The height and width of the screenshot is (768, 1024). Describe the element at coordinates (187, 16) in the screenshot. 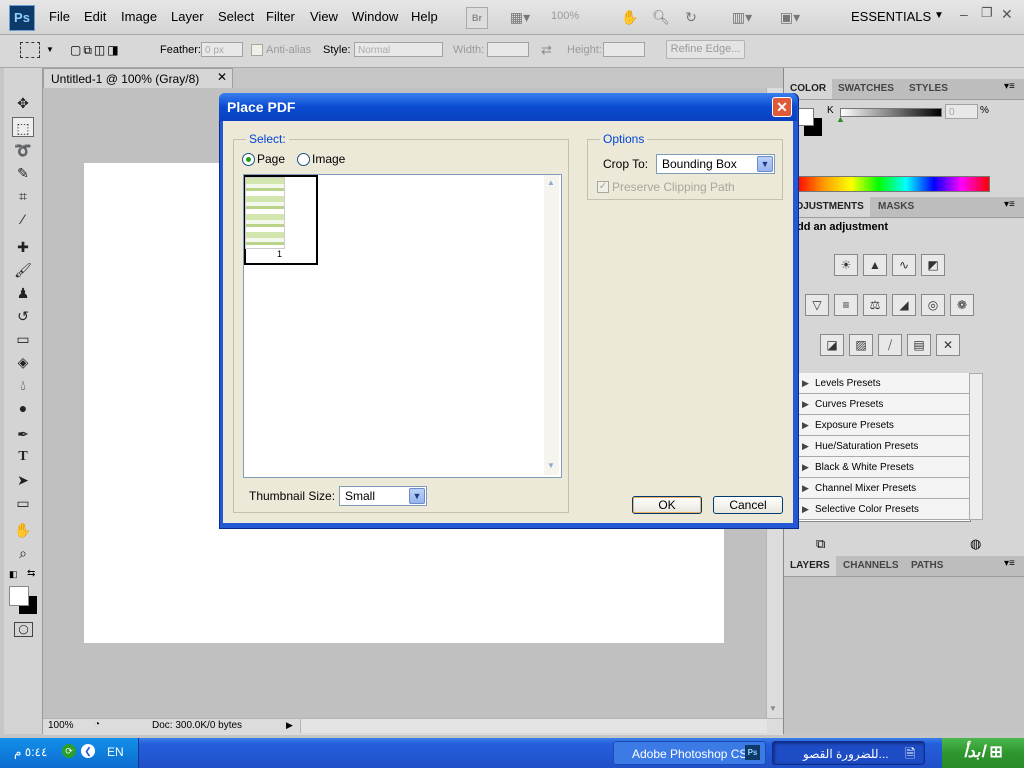

I see `menu-layer: Layer` at that location.